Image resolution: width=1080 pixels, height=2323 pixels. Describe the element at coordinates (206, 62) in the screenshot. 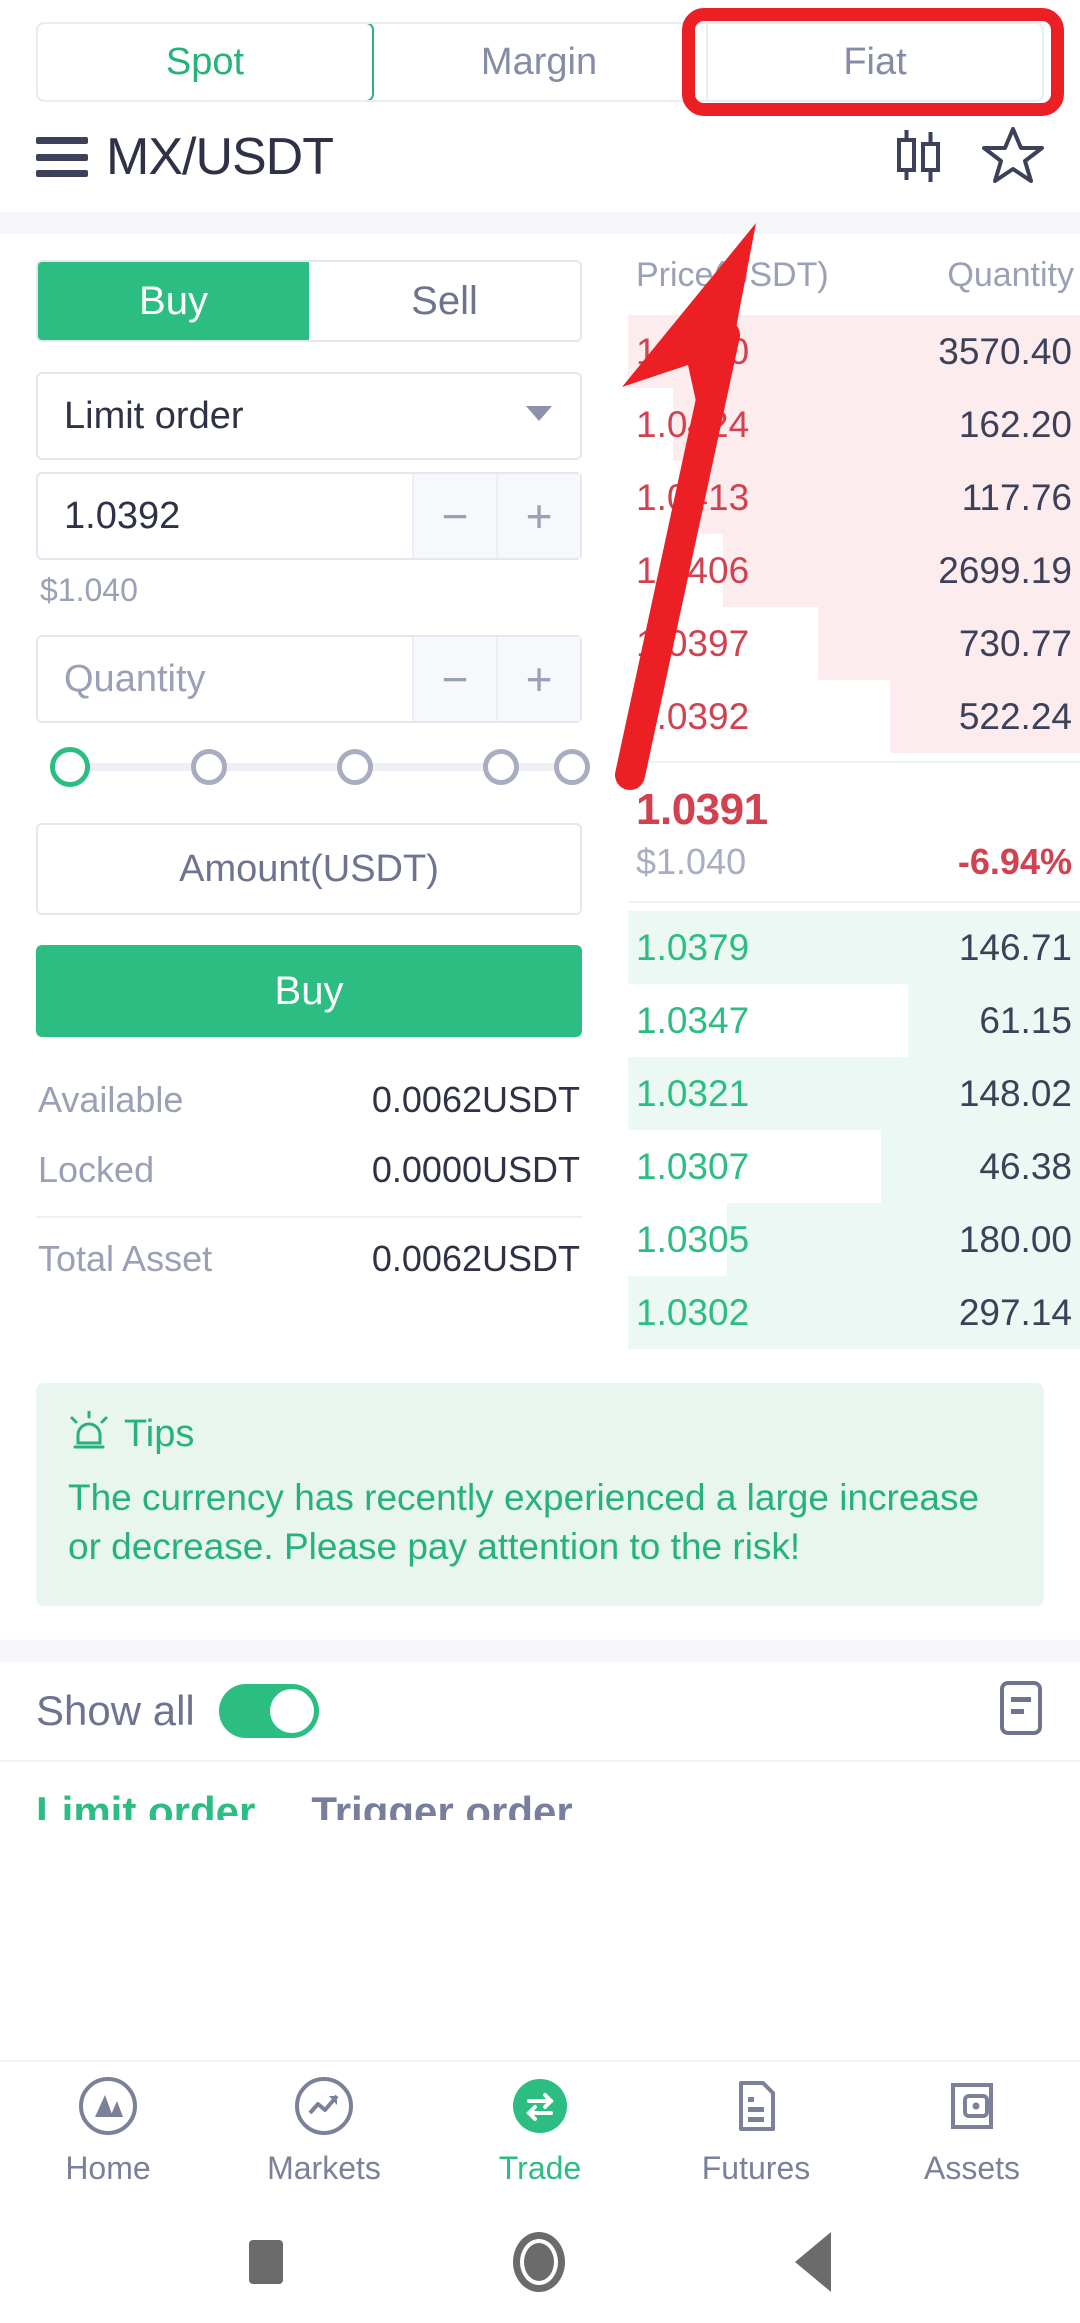

I see `tab-spot: Spot` at that location.